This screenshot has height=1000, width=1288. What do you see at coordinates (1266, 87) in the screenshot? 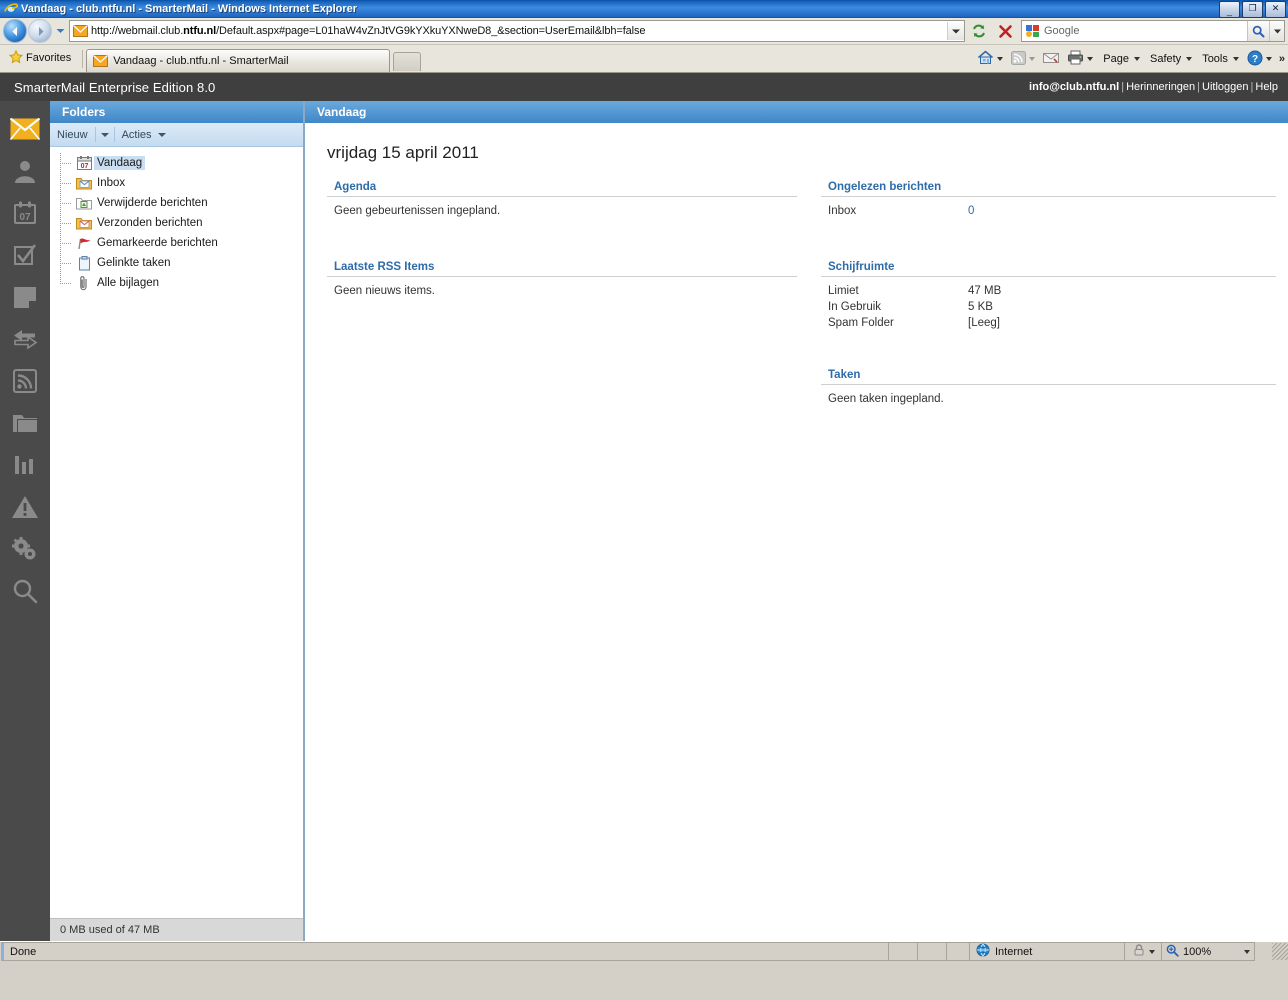
I see `help-link: Help` at bounding box center [1266, 87].